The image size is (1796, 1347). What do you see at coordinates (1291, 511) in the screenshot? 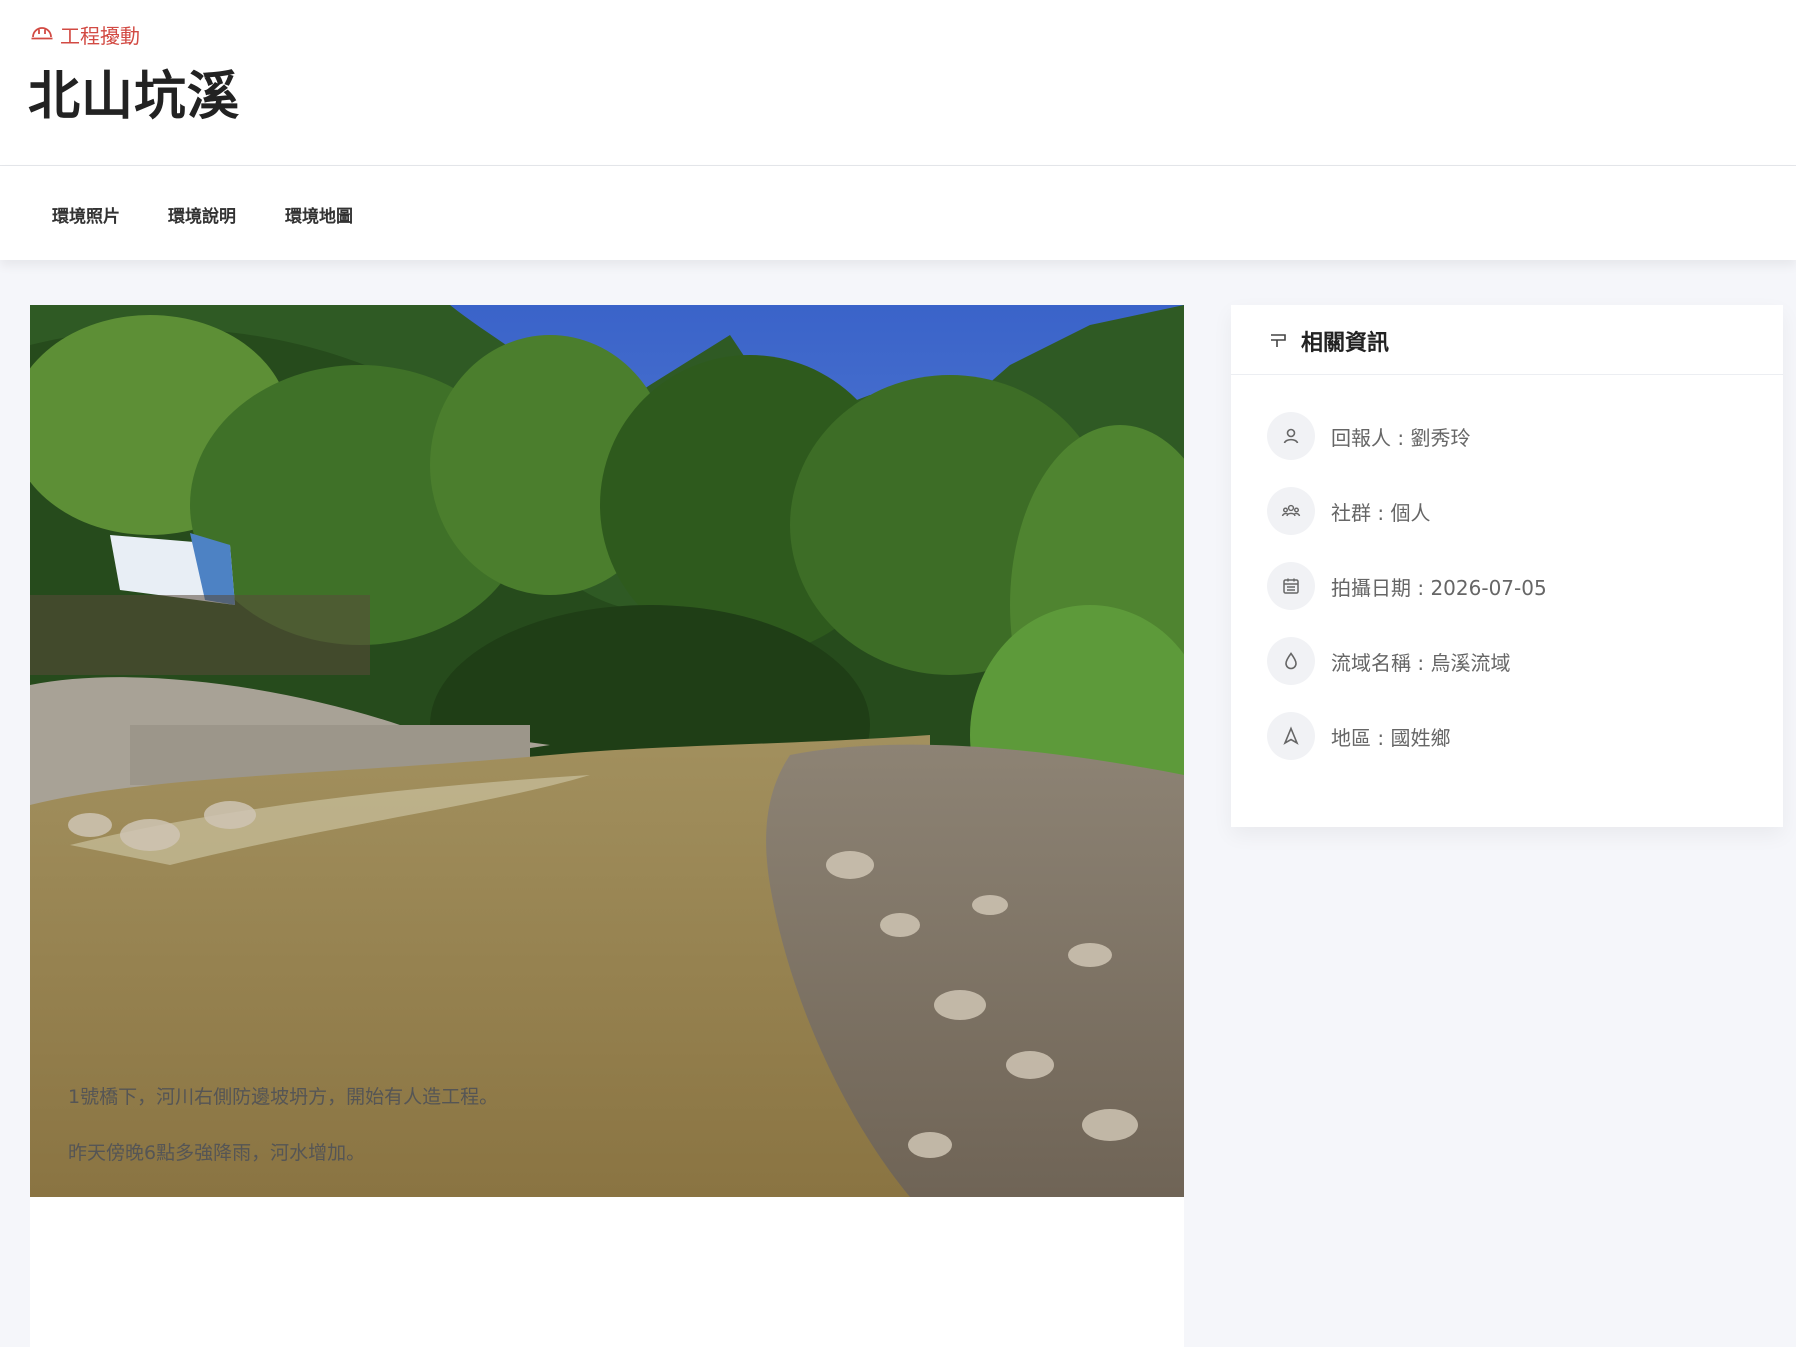
I see `group-icon` at bounding box center [1291, 511].